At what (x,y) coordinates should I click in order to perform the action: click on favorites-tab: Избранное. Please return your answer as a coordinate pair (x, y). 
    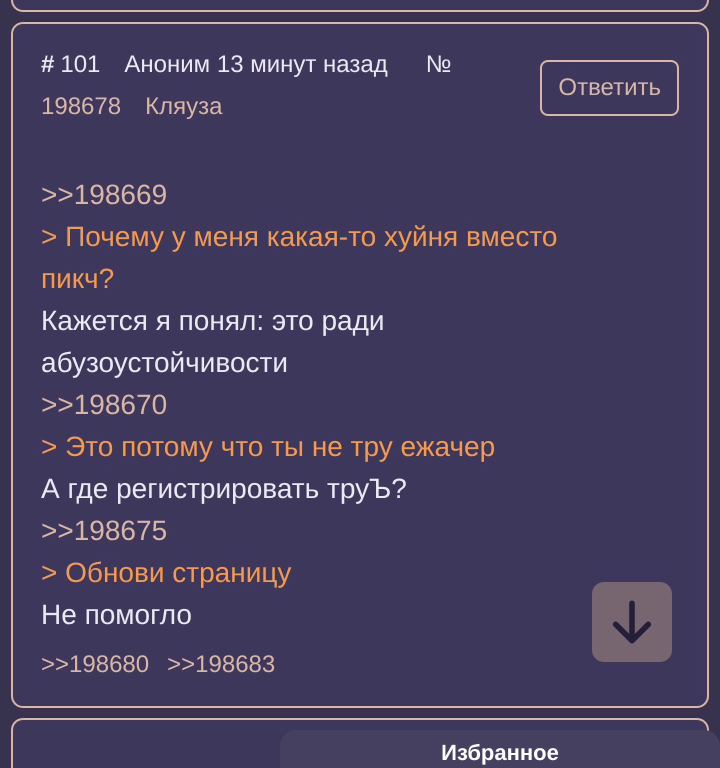
    Looking at the image, I should click on (500, 749).